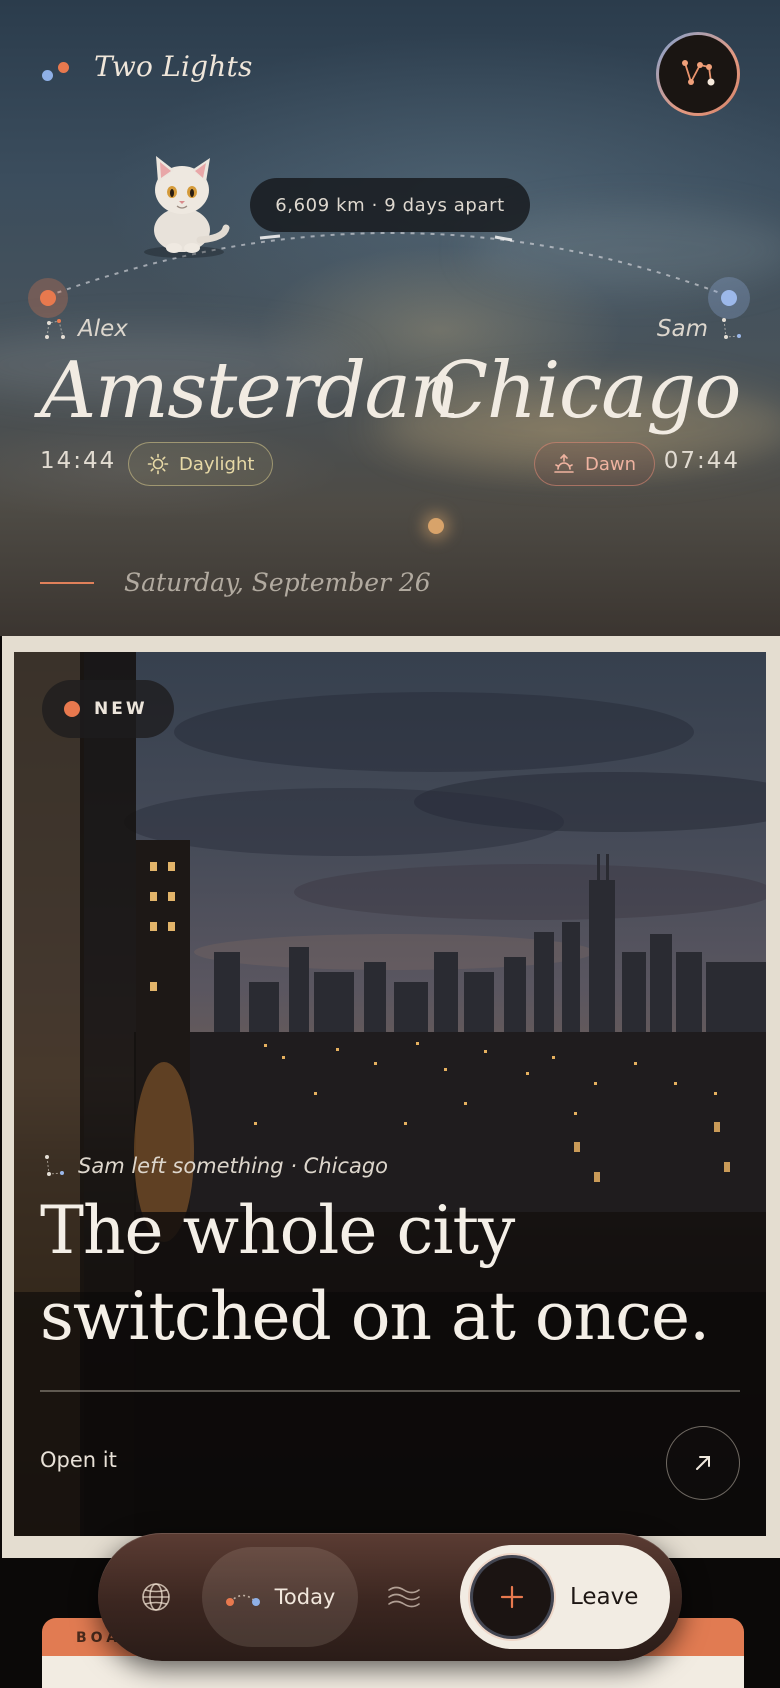 The image size is (780, 1688). I want to click on alex-location-dot, so click(48, 298).